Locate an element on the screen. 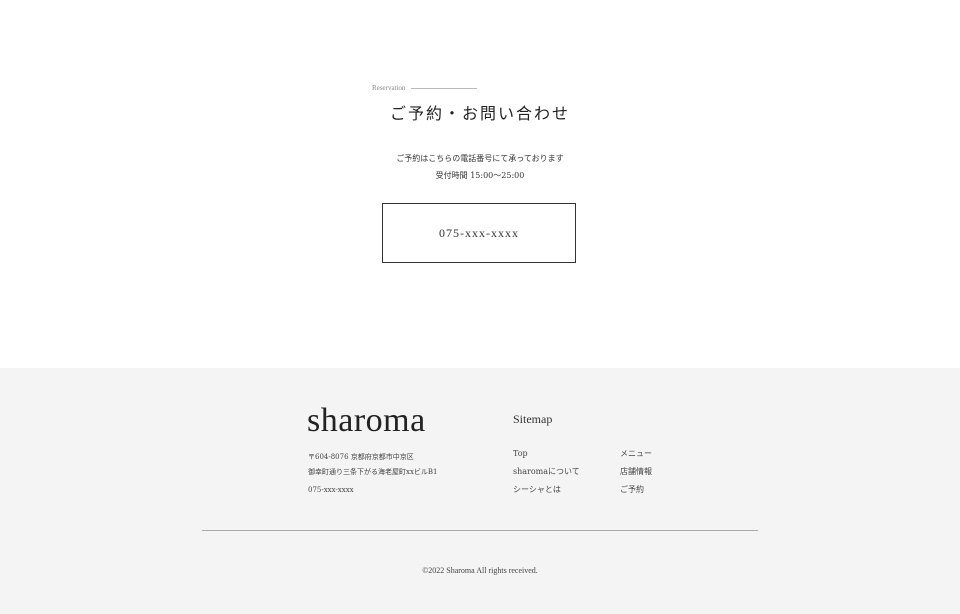 The image size is (960, 614). copyright: ©2022 Sharoma All rights received. is located at coordinates (480, 570).